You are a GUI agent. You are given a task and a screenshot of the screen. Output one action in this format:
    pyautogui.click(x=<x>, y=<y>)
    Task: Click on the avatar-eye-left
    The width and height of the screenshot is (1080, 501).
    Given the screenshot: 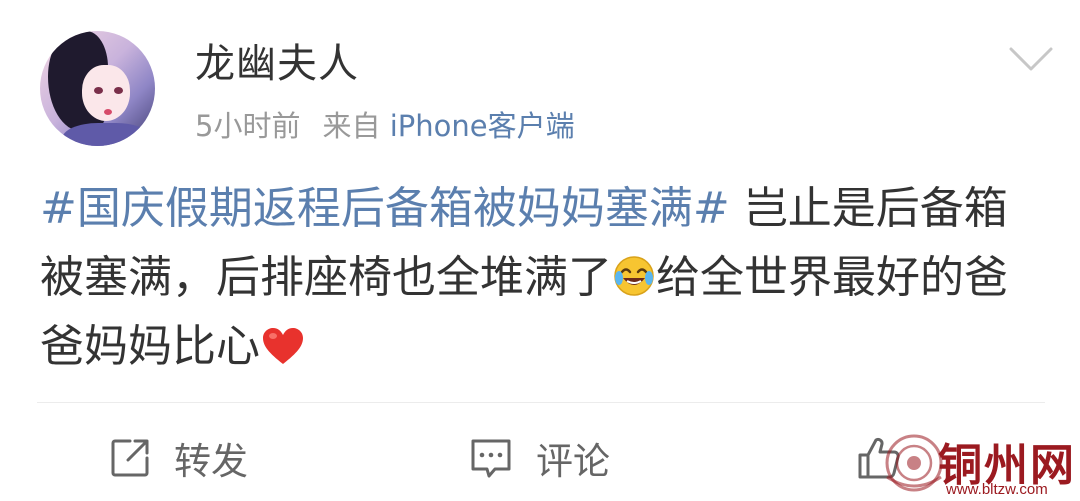 What is the action you would take?
    pyautogui.click(x=98, y=90)
    